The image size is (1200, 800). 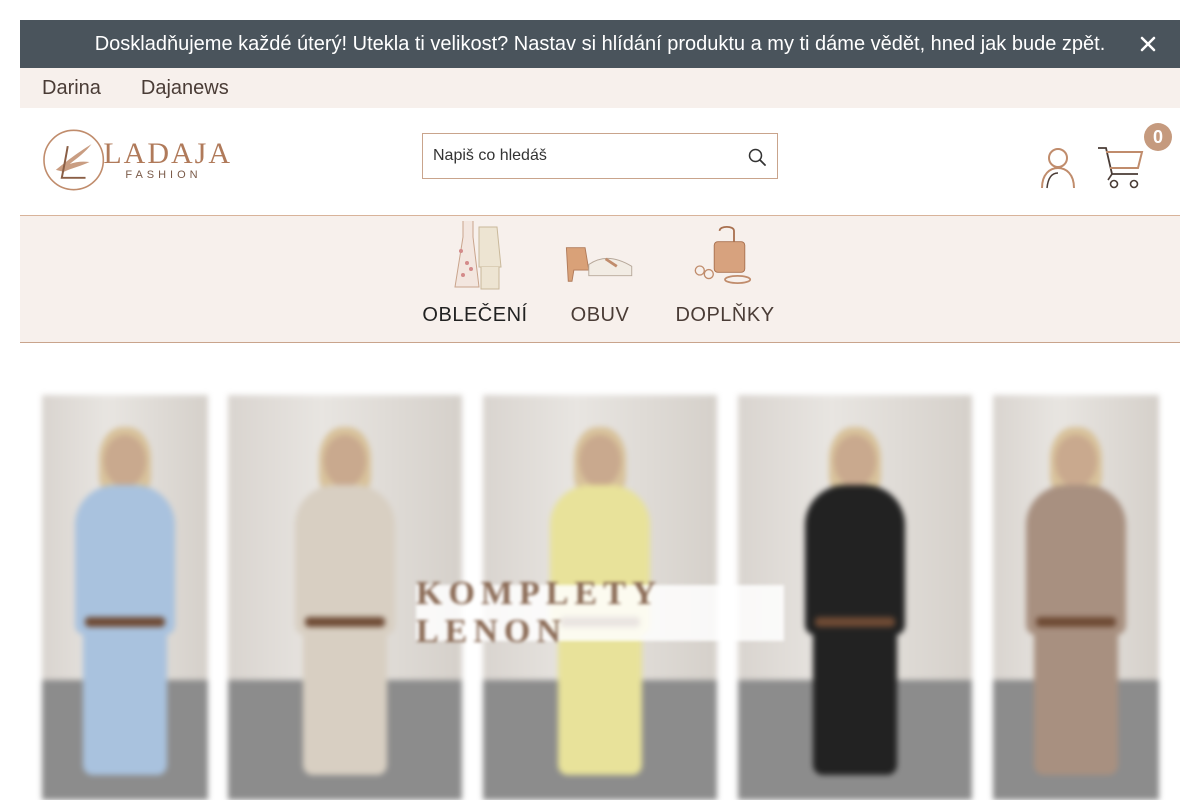 I want to click on logo: LADAJA FASHION, so click(x=137, y=160).